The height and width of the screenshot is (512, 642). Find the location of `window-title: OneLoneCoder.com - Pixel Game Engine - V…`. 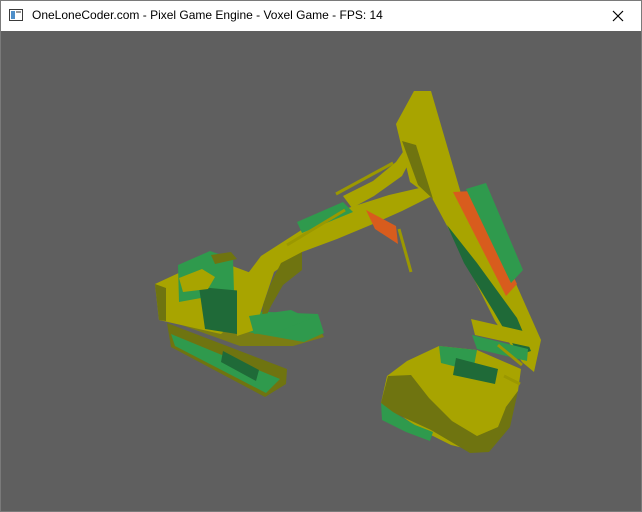

window-title: OneLoneCoder.com - Pixel Game Engine - V… is located at coordinates (207, 15).